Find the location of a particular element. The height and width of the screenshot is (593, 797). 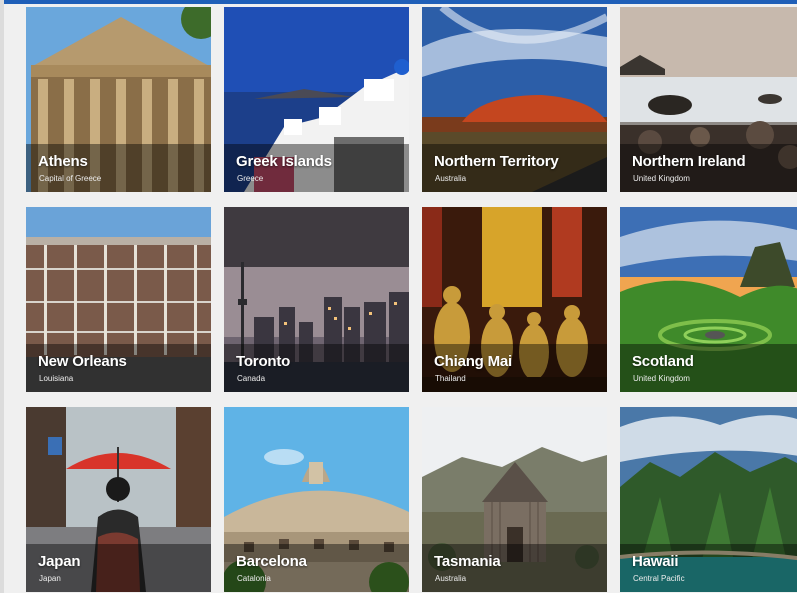

destination-title: Northern Territory is located at coordinates (496, 161).